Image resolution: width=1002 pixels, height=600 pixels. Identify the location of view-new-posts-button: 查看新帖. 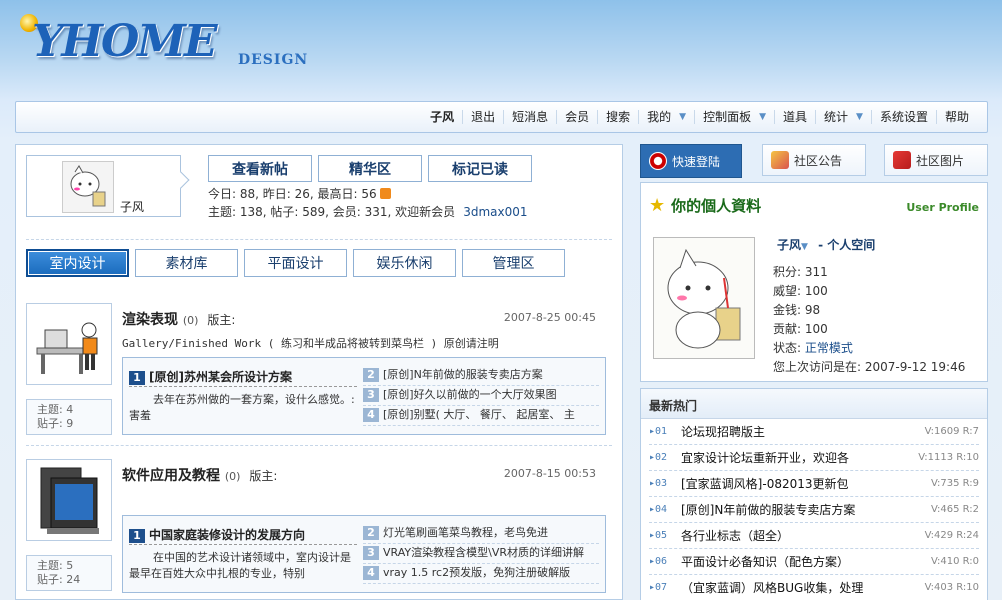
(260, 168).